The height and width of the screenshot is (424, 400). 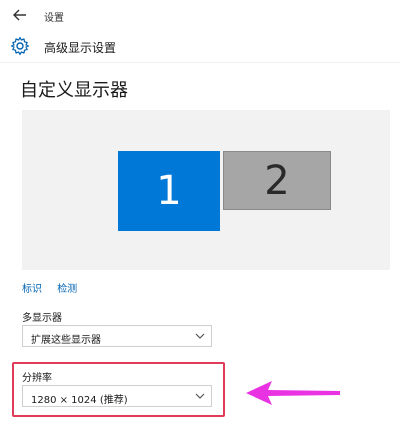 What do you see at coordinates (67, 289) in the screenshot?
I see `detect-link: 检测` at bounding box center [67, 289].